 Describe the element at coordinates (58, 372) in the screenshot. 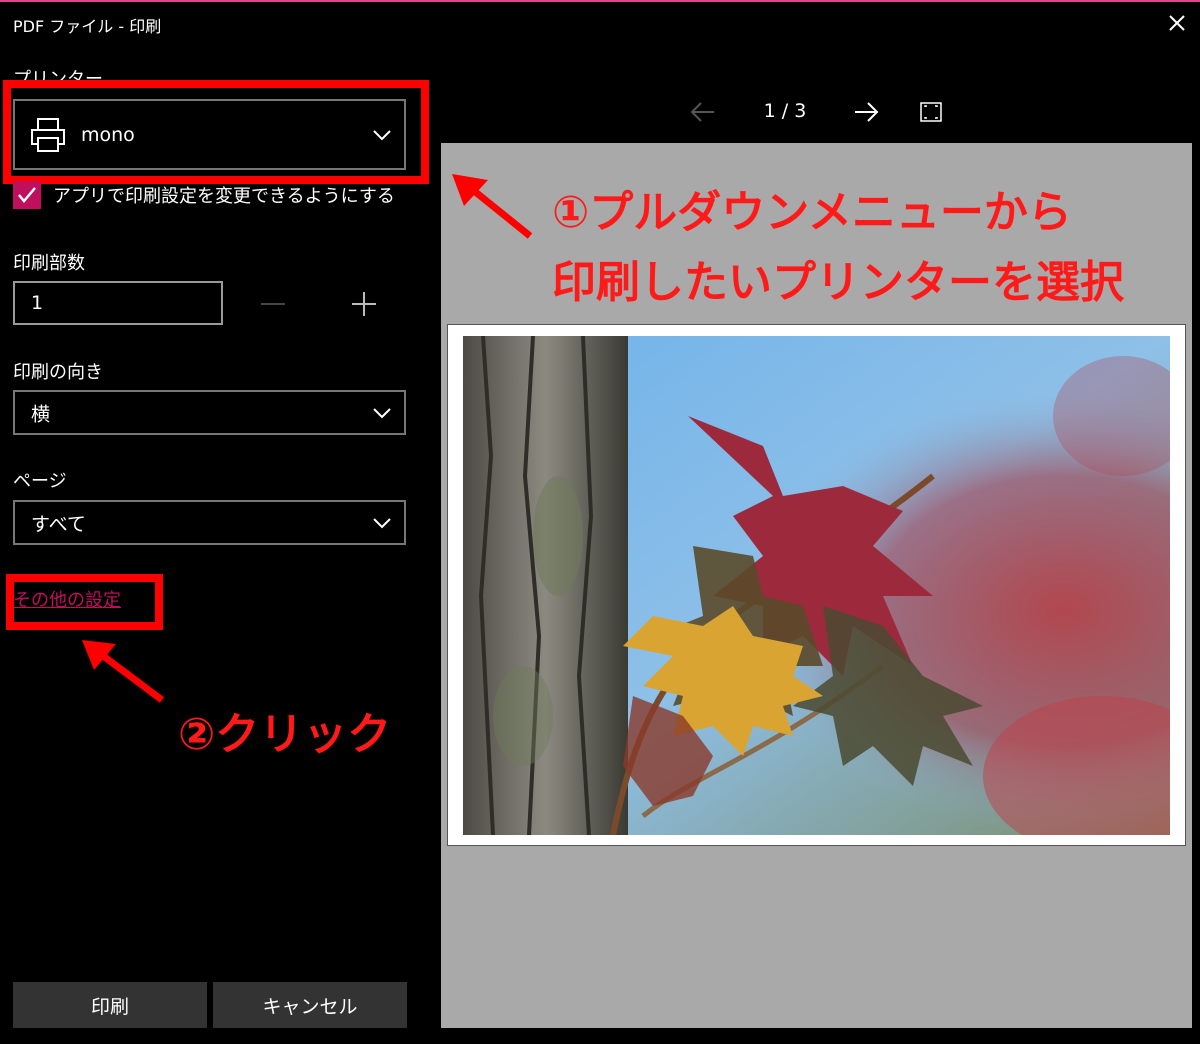

I see `orientation-label: 印刷の向き` at that location.